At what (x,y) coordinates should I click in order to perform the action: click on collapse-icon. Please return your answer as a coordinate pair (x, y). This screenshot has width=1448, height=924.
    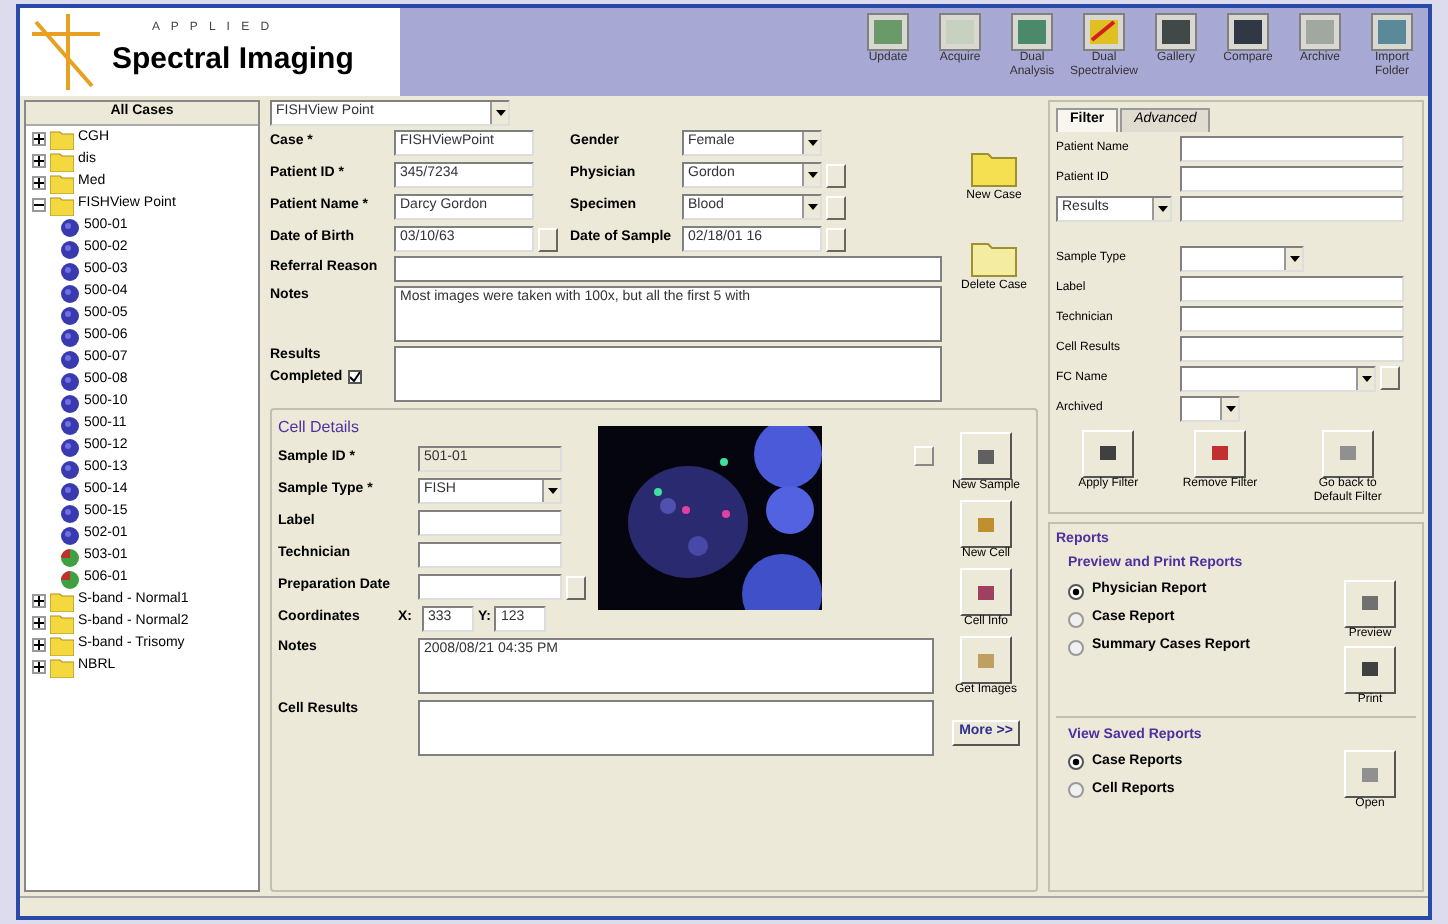
    Looking at the image, I should click on (39, 205).